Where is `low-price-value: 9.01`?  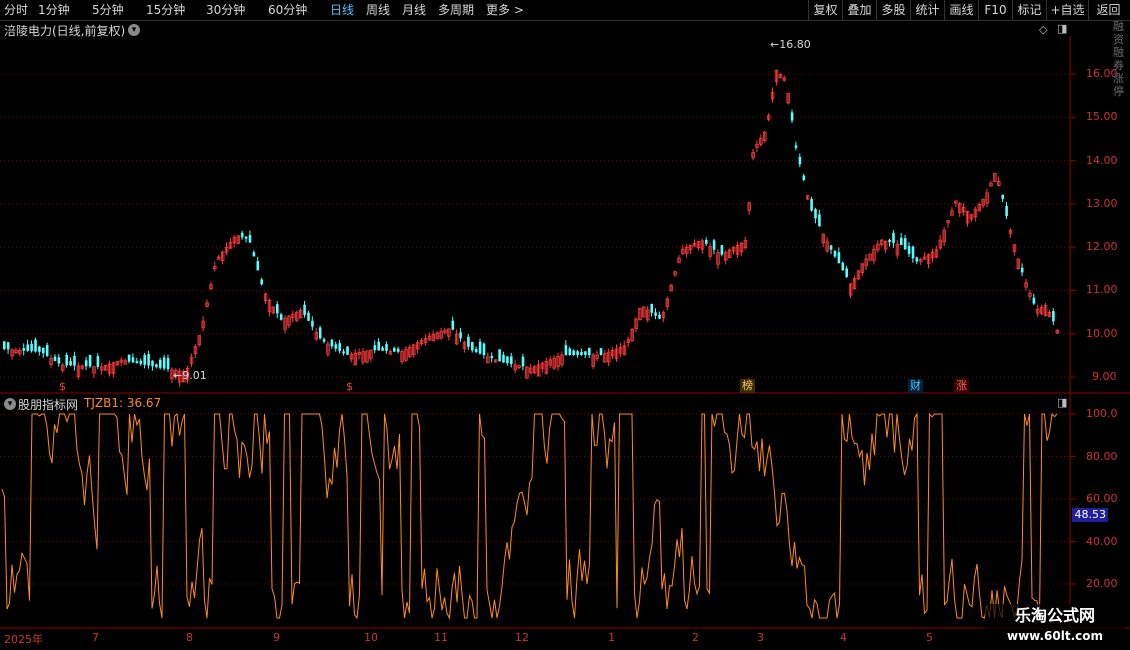
low-price-value: 9.01 is located at coordinates (194, 375).